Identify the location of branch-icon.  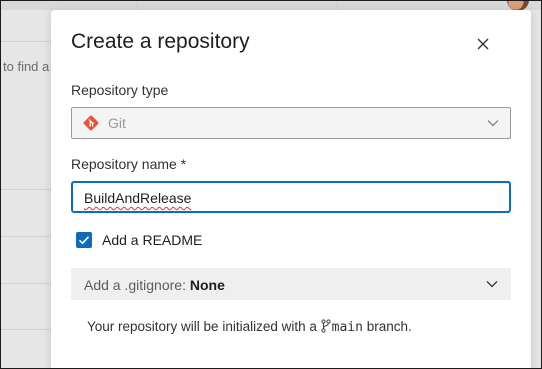
(326, 326).